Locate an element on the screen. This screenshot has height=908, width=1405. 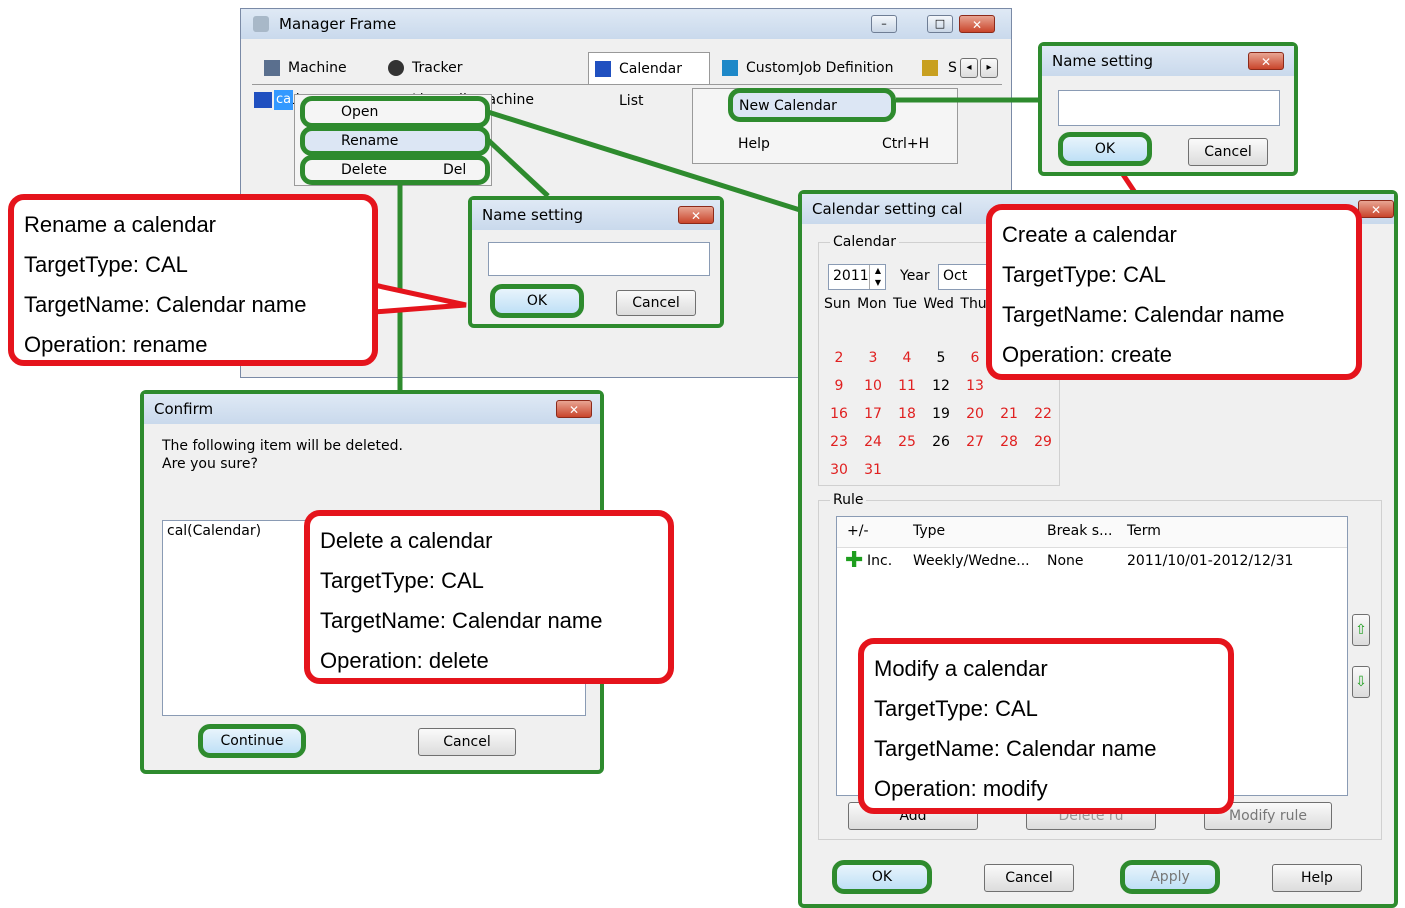
ok-button: OK is located at coordinates (537, 301).